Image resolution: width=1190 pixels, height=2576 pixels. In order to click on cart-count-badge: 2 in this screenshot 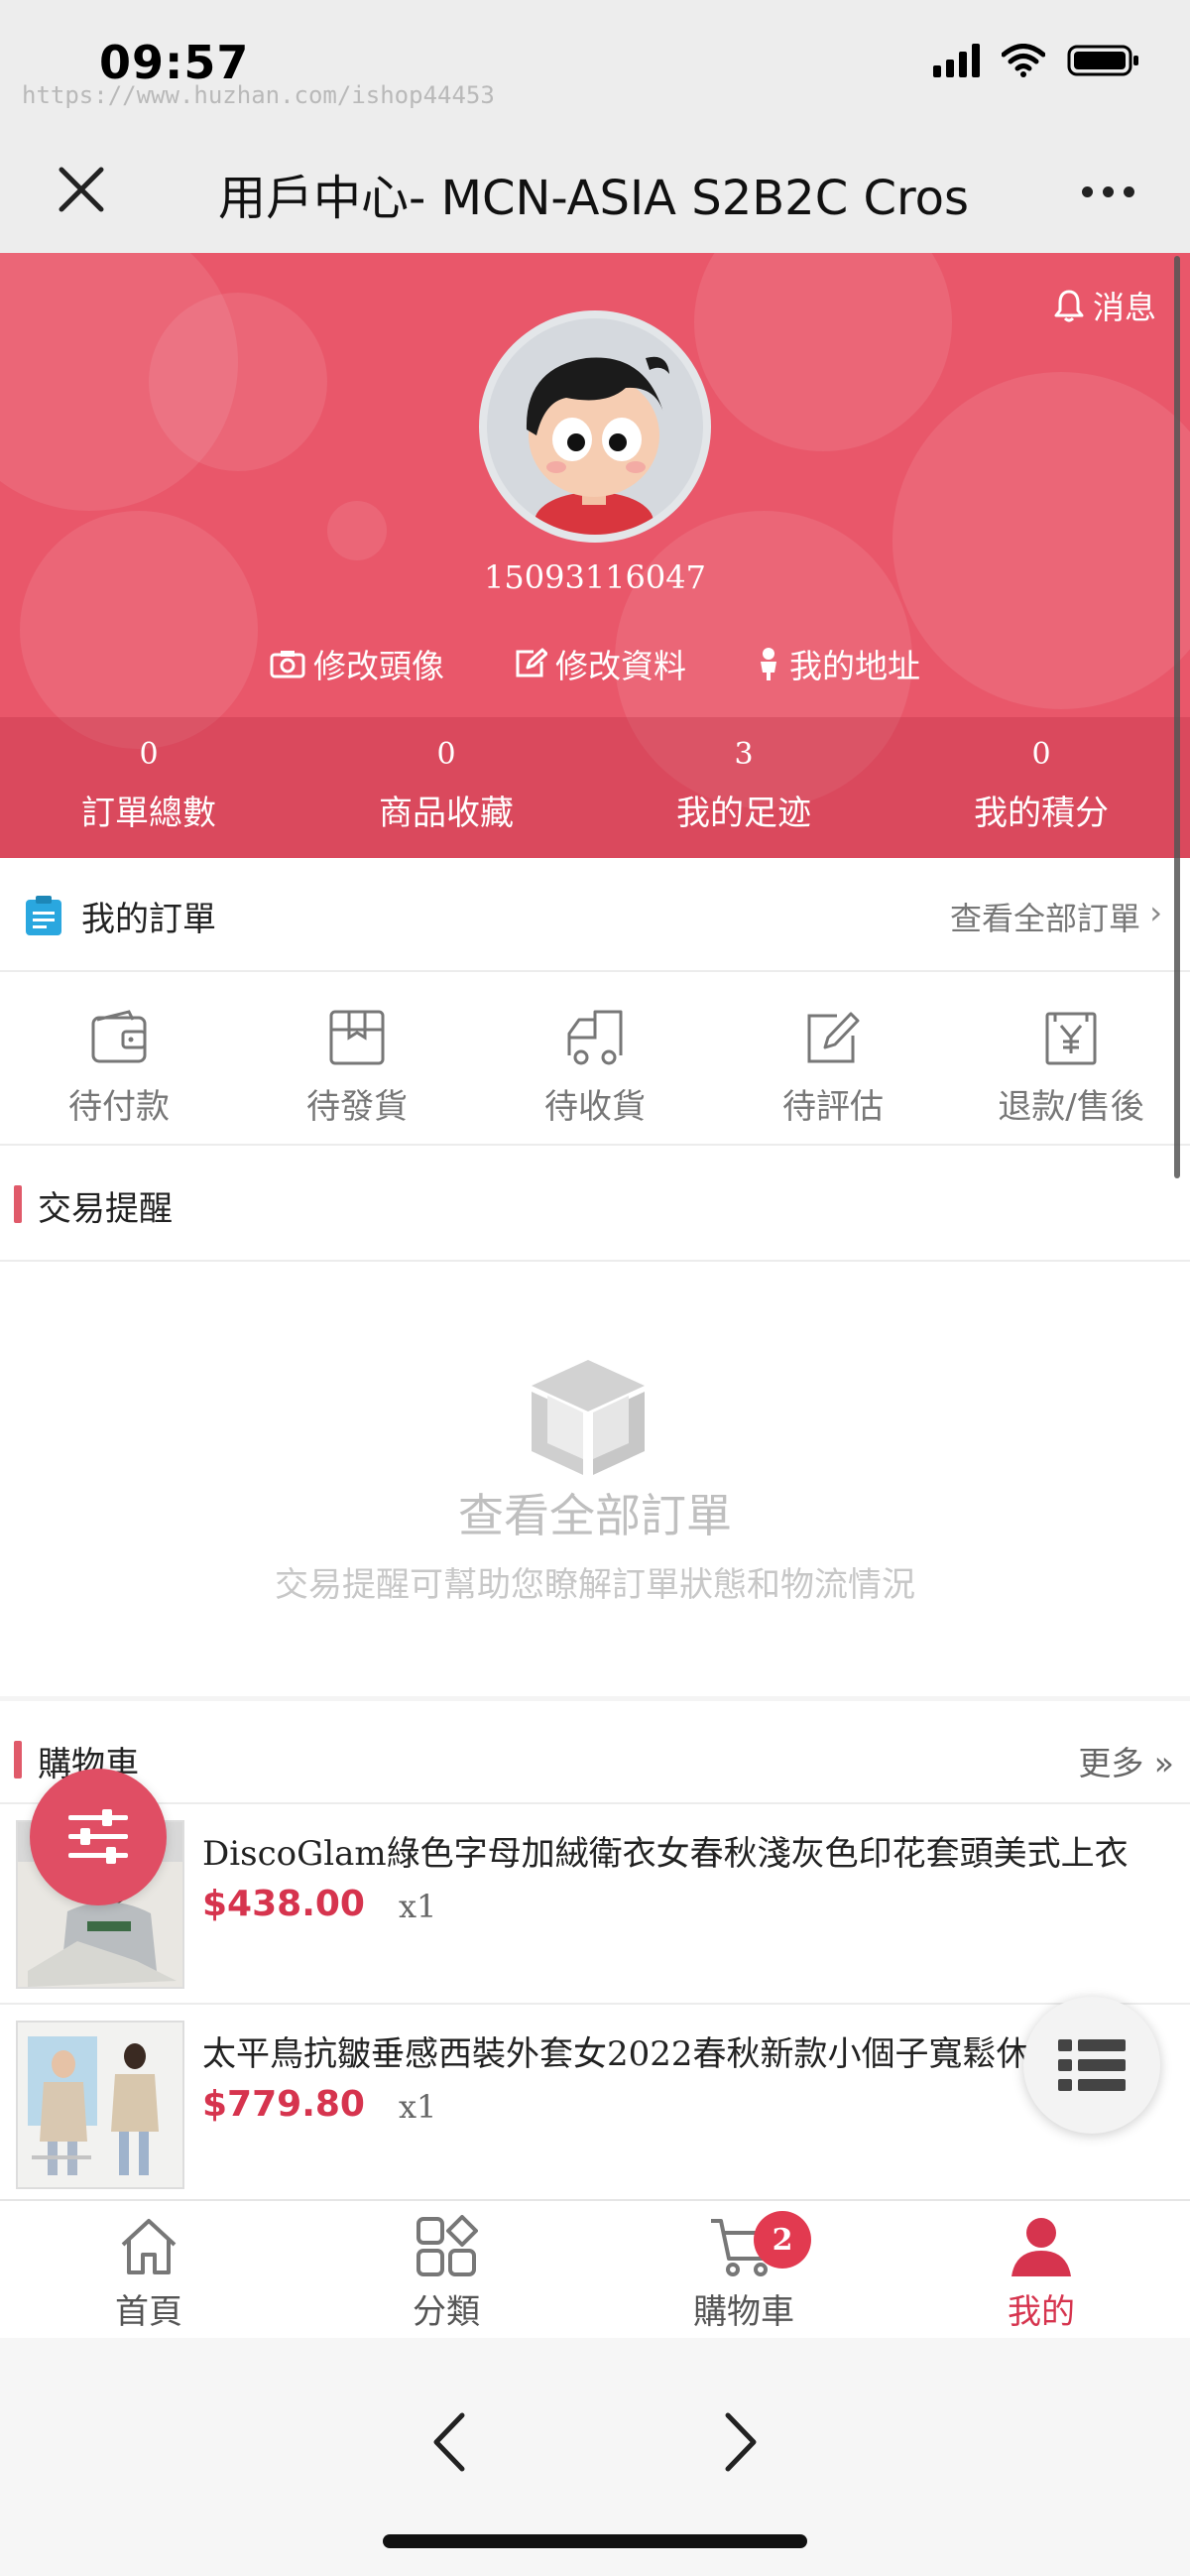, I will do `click(782, 2240)`.